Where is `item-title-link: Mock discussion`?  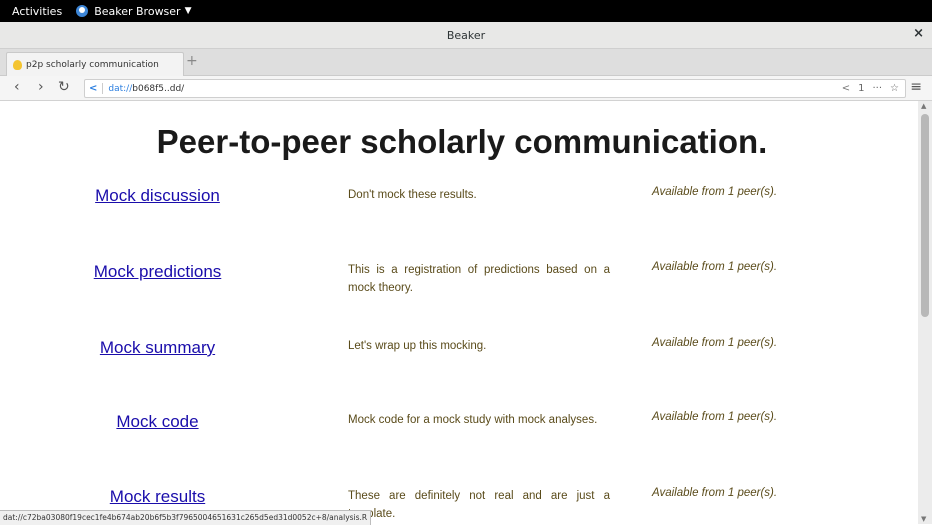
item-title-link: Mock discussion is located at coordinates (157, 196).